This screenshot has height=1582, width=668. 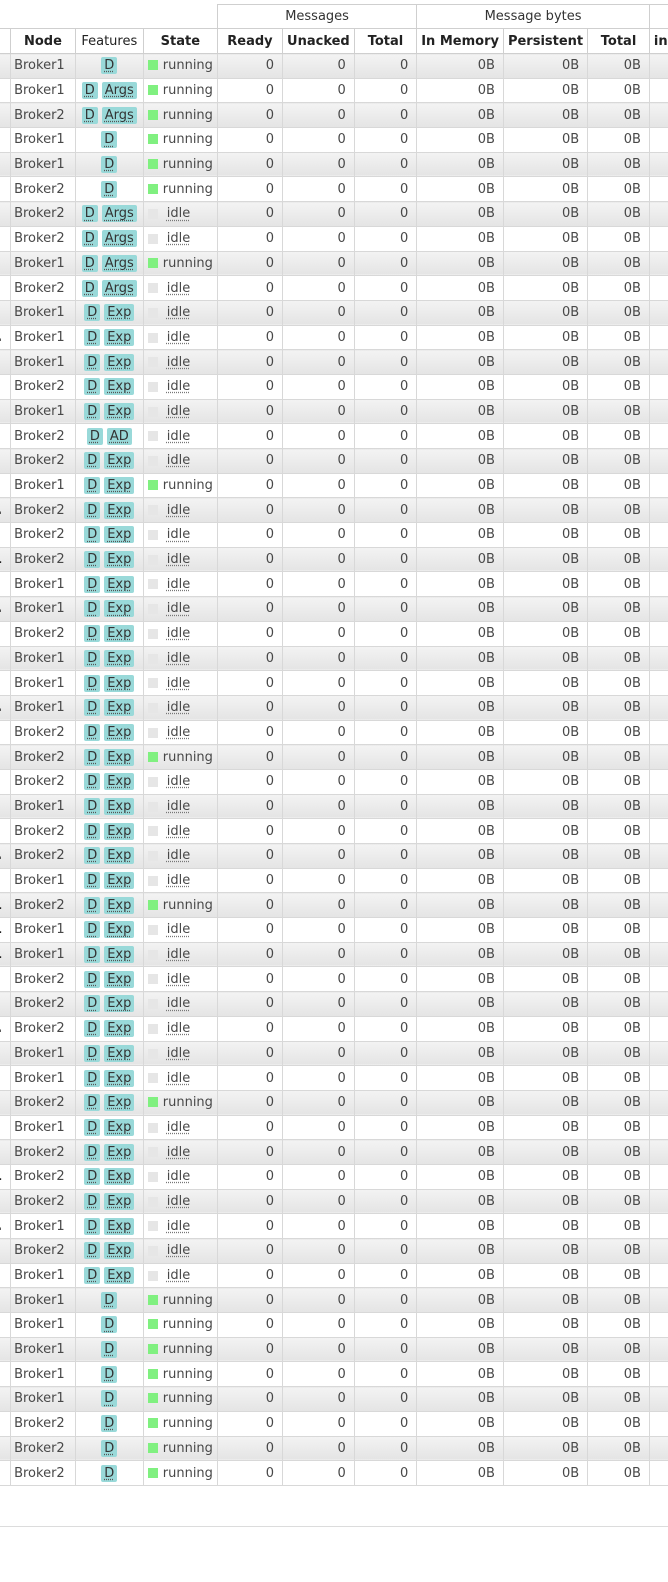 I want to click on header-bytes-total: Total, so click(x=618, y=41).